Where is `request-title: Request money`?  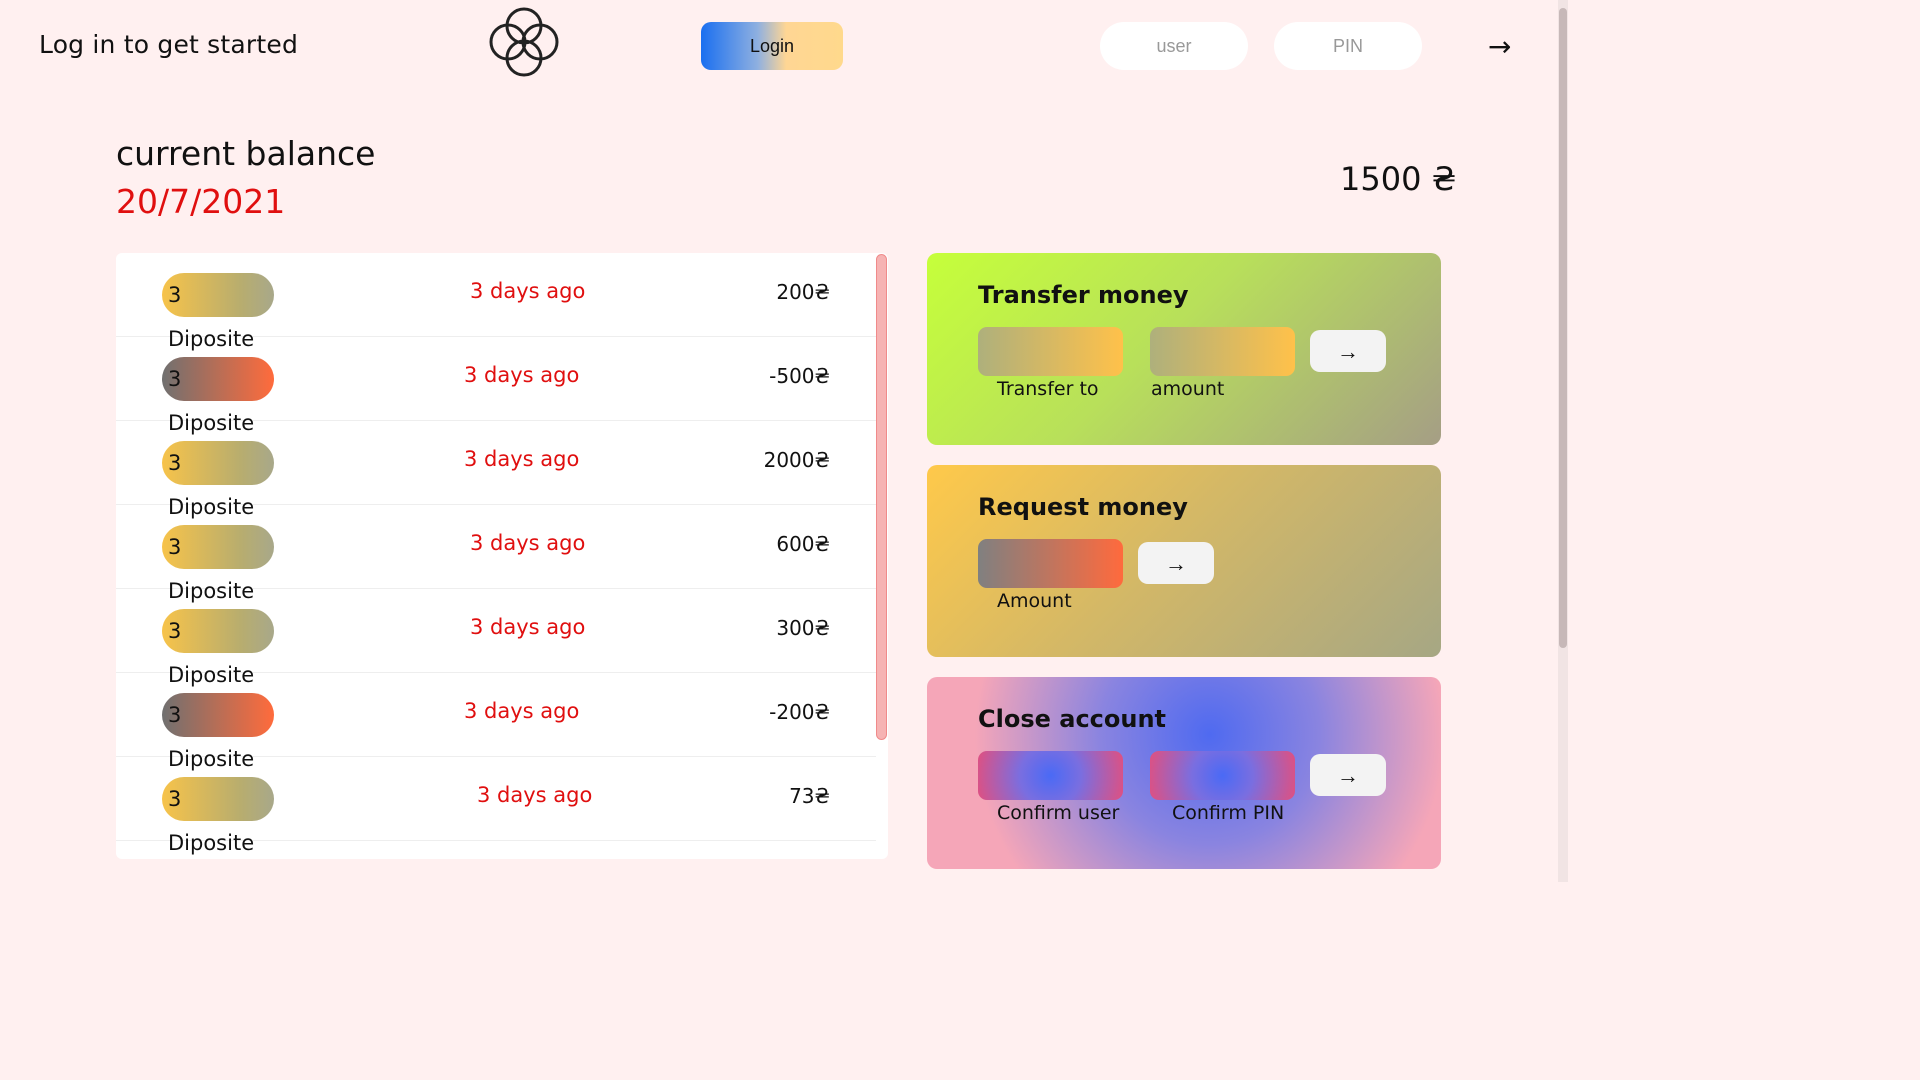 request-title: Request money is located at coordinates (1083, 507).